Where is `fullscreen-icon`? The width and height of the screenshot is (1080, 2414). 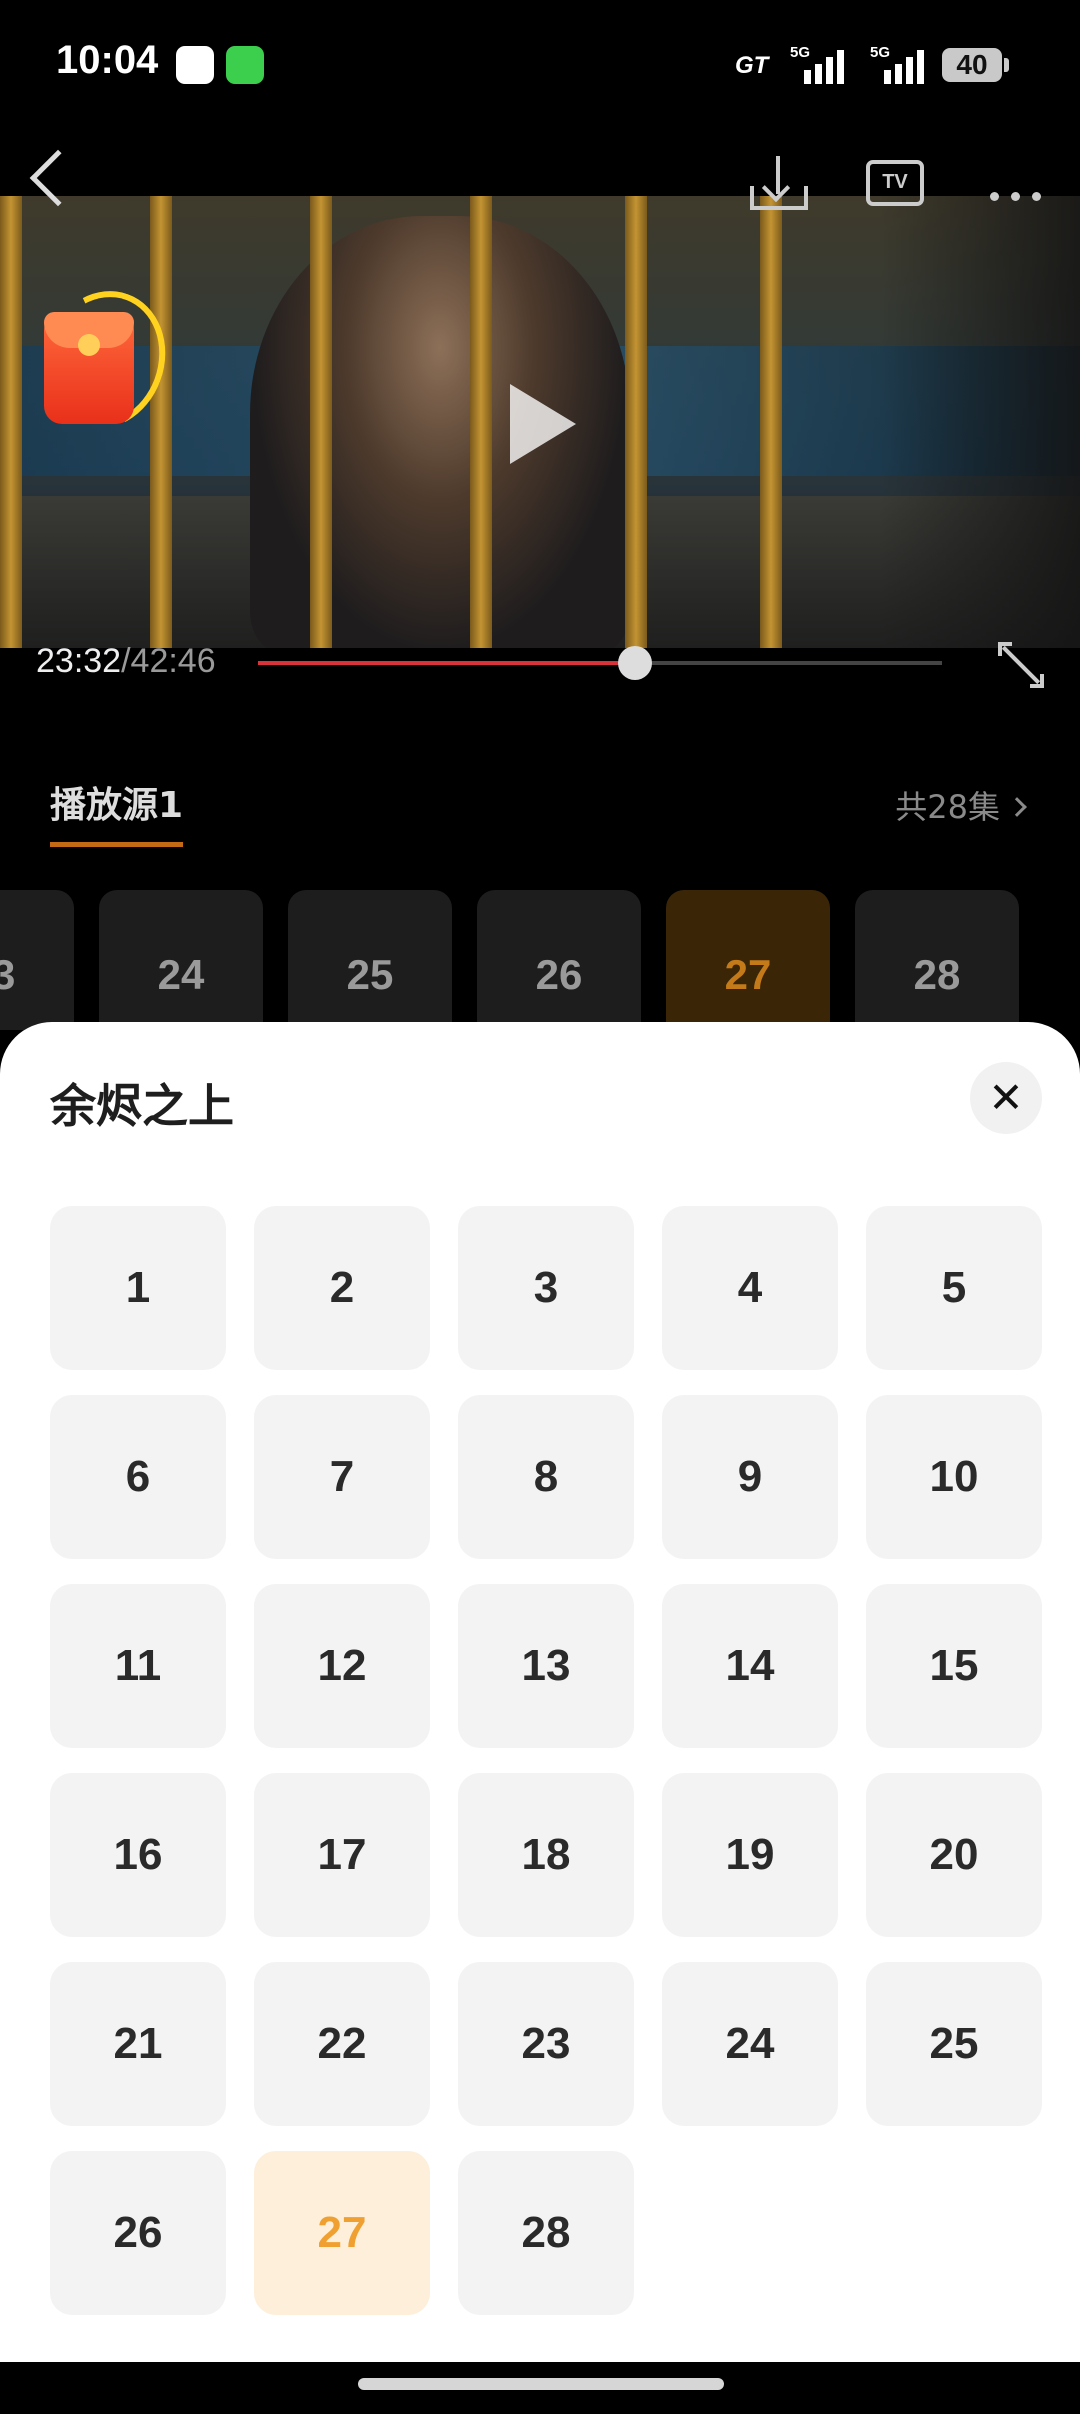 fullscreen-icon is located at coordinates (1021, 665).